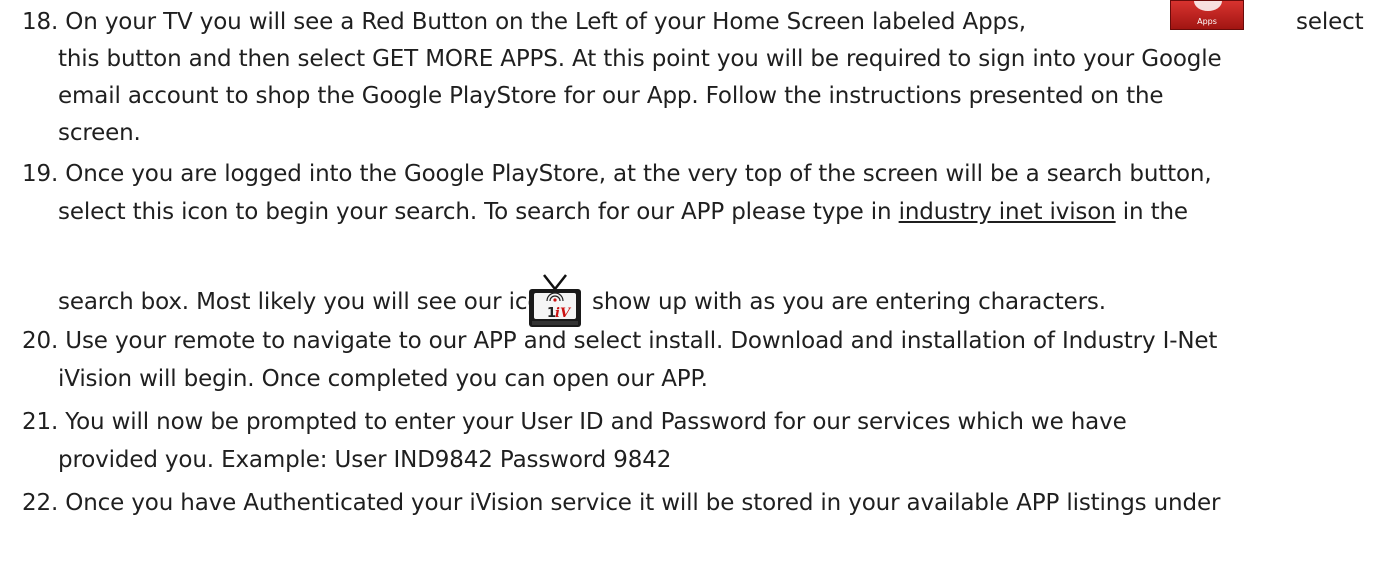  Describe the element at coordinates (1207, 21) in the screenshot. I see `apps-icon-label: Apps` at that location.